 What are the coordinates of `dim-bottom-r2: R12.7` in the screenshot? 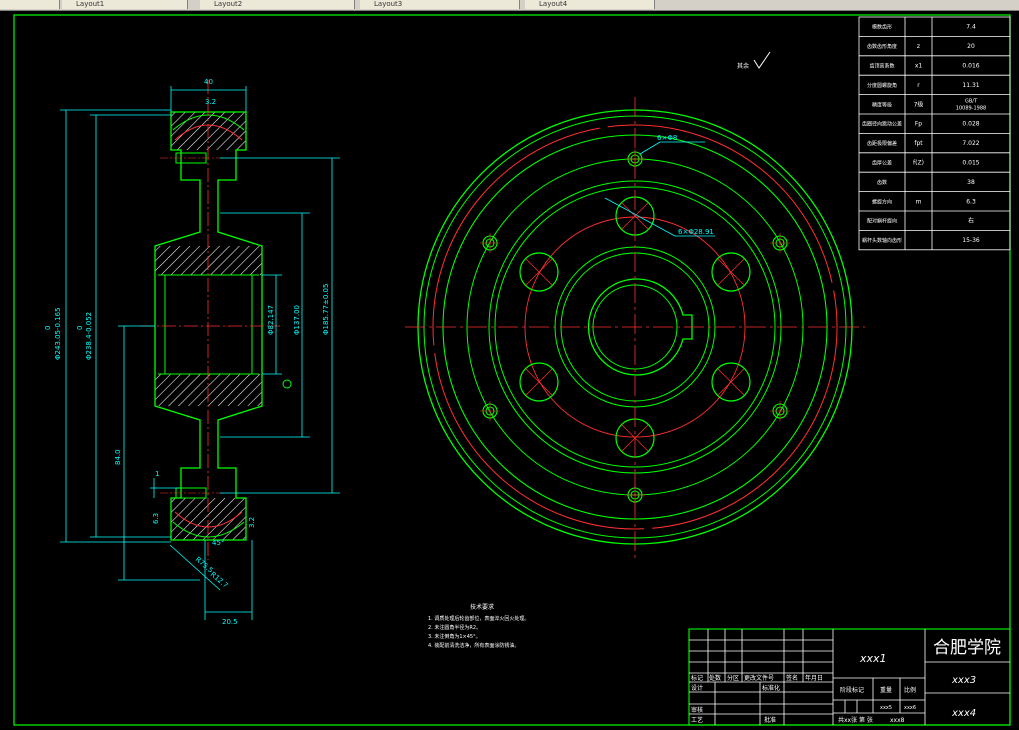 It's located at (219, 579).